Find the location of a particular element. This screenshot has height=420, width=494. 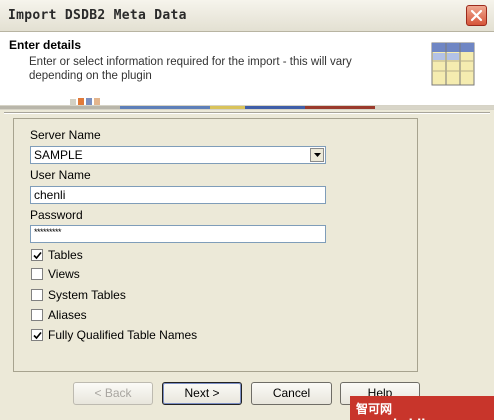

server-name-label: Server Name is located at coordinates (65, 135).